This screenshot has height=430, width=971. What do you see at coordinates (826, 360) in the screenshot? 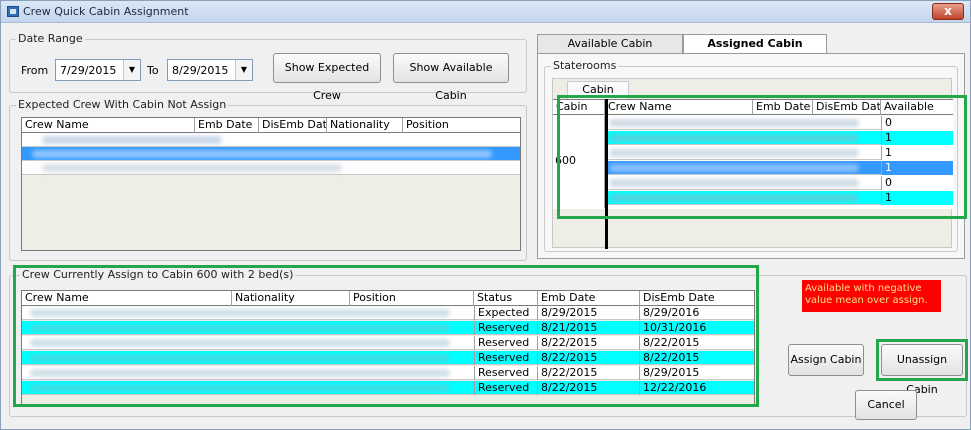
I see `assign-cabin-button: Assign Cabin` at bounding box center [826, 360].